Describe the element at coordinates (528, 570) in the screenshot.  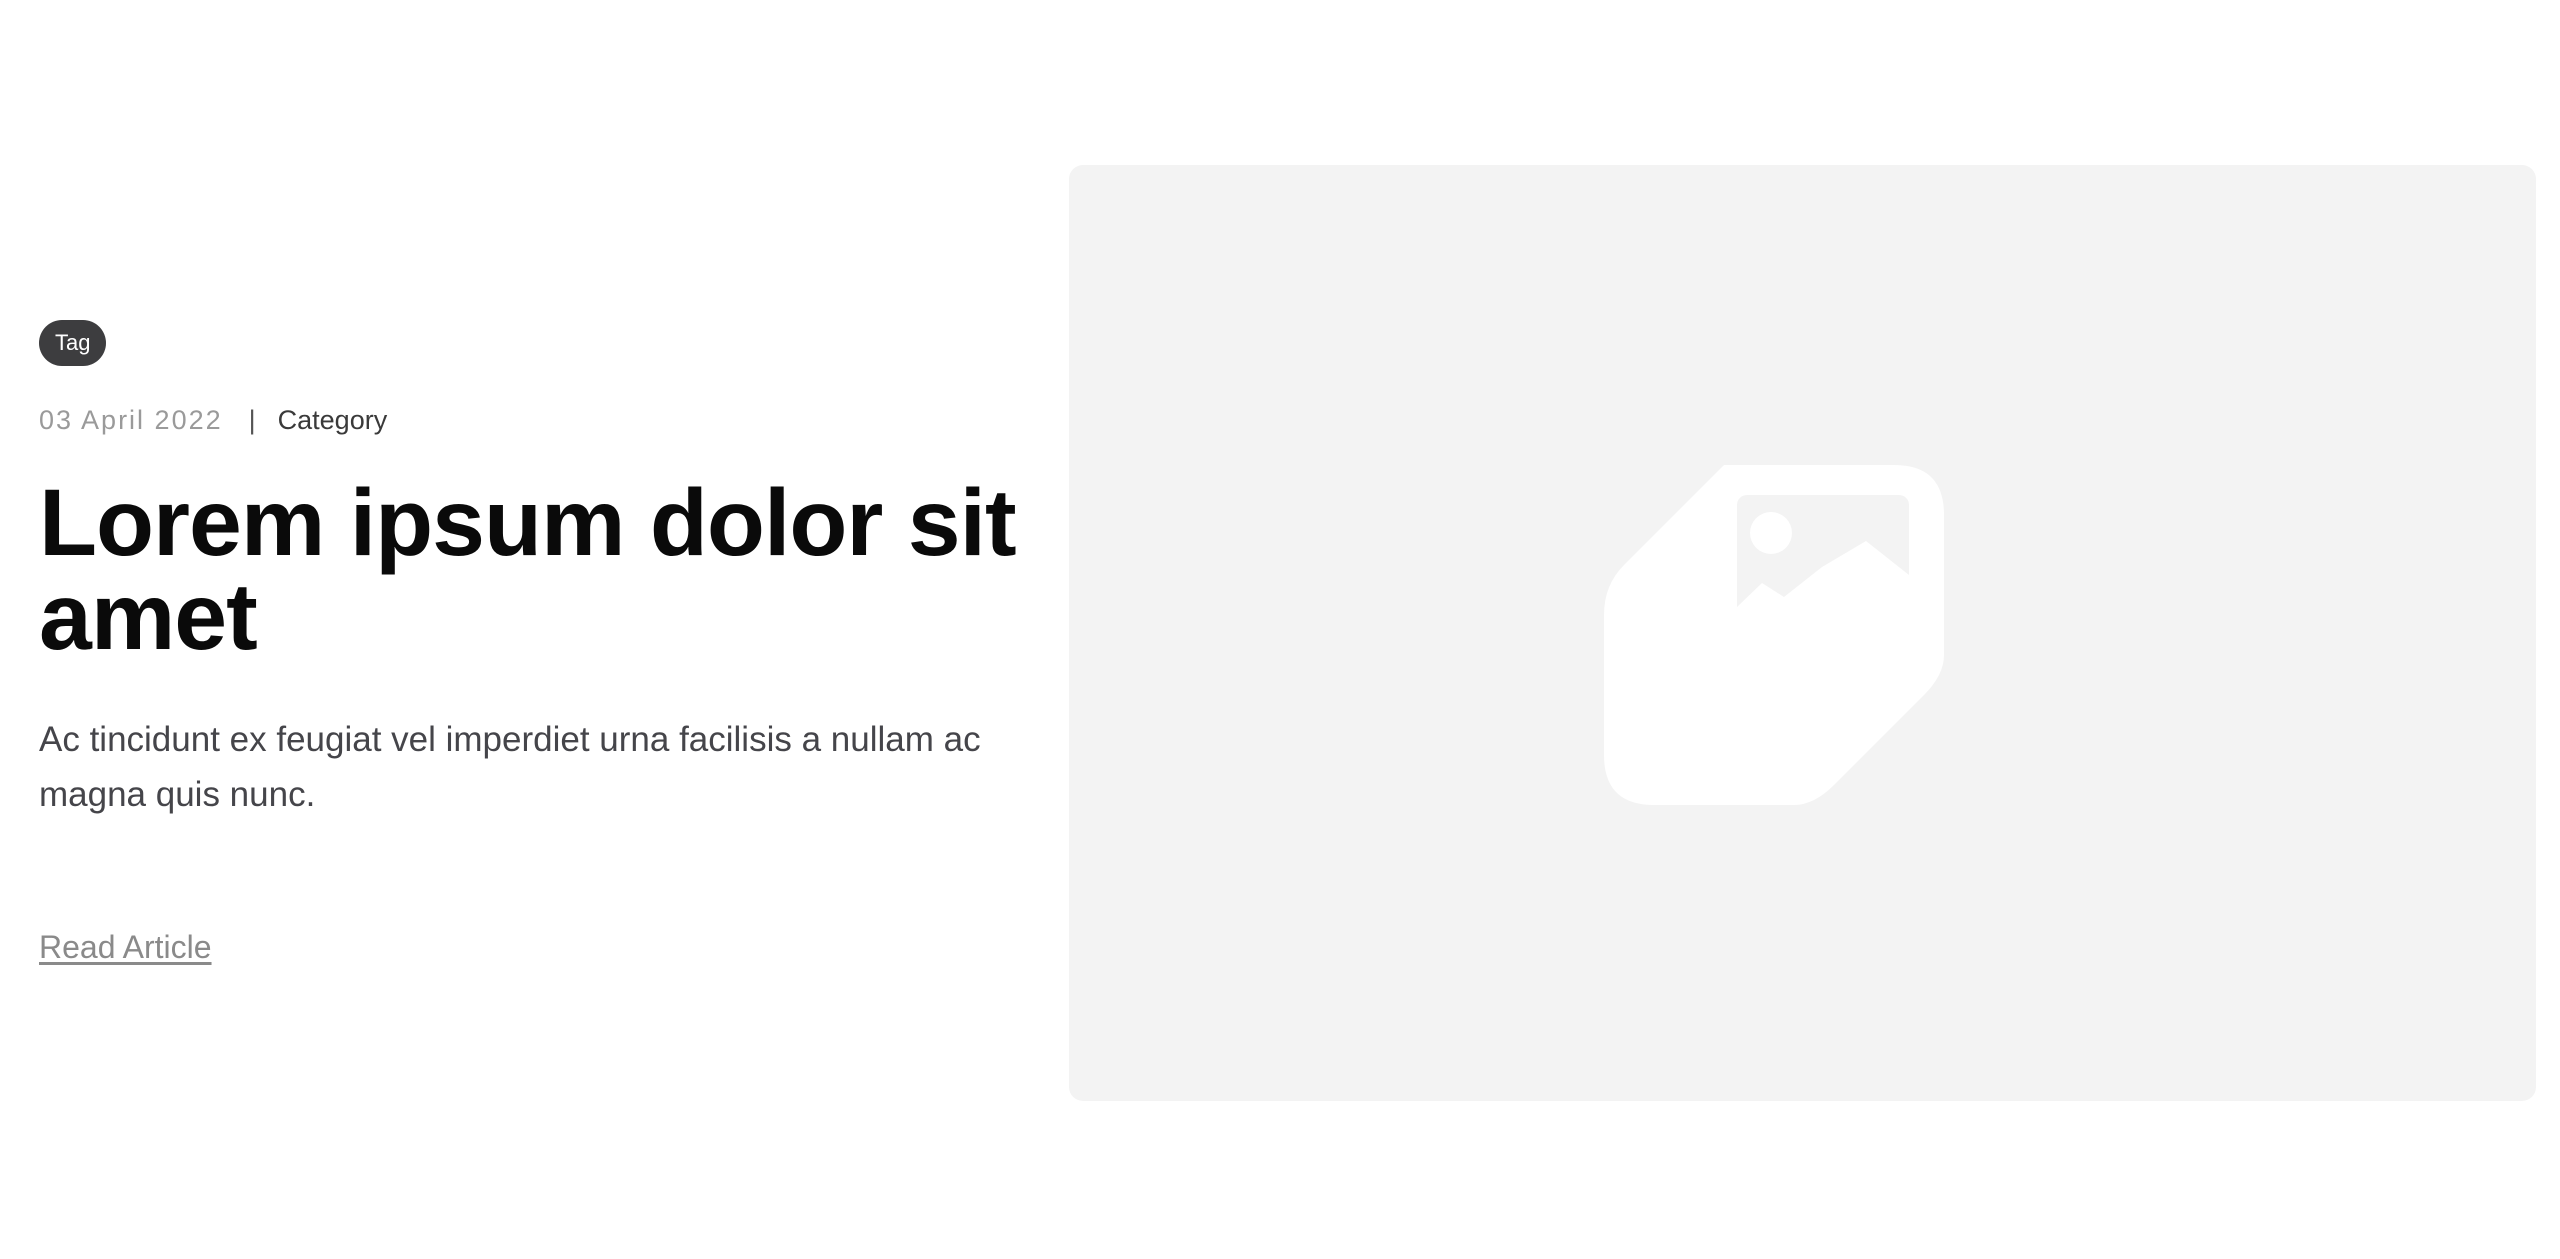
I see `article-title: Lorem ipsum dolor sit amet` at that location.